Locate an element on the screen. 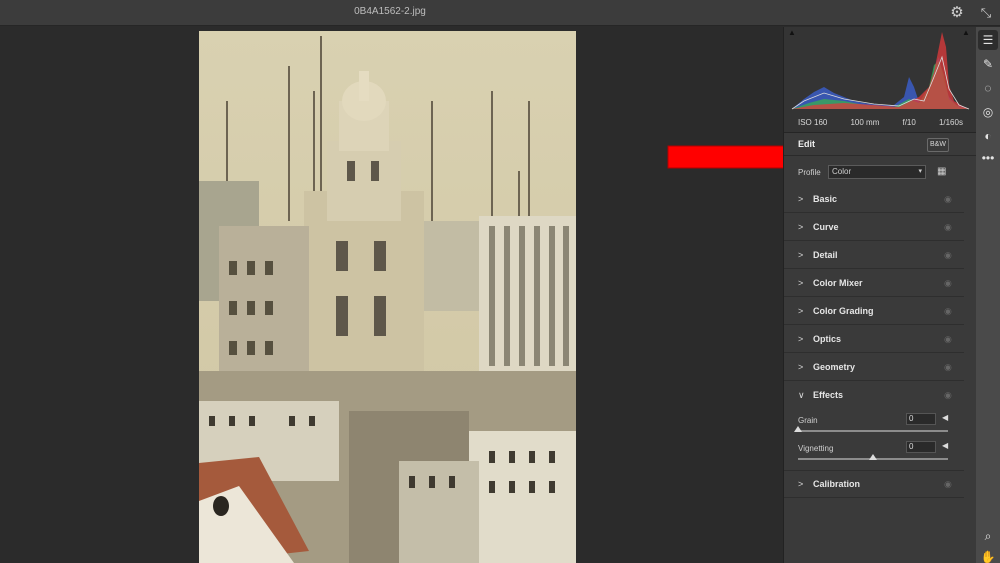 Image resolution: width=1000 pixels, height=563 pixels. edit-title: Edit is located at coordinates (806, 144).